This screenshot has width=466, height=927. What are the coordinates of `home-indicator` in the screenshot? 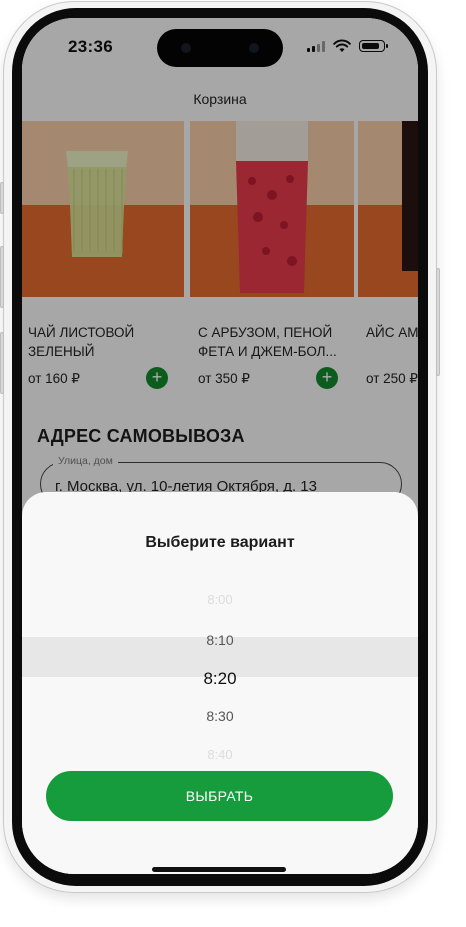 It's located at (219, 869).